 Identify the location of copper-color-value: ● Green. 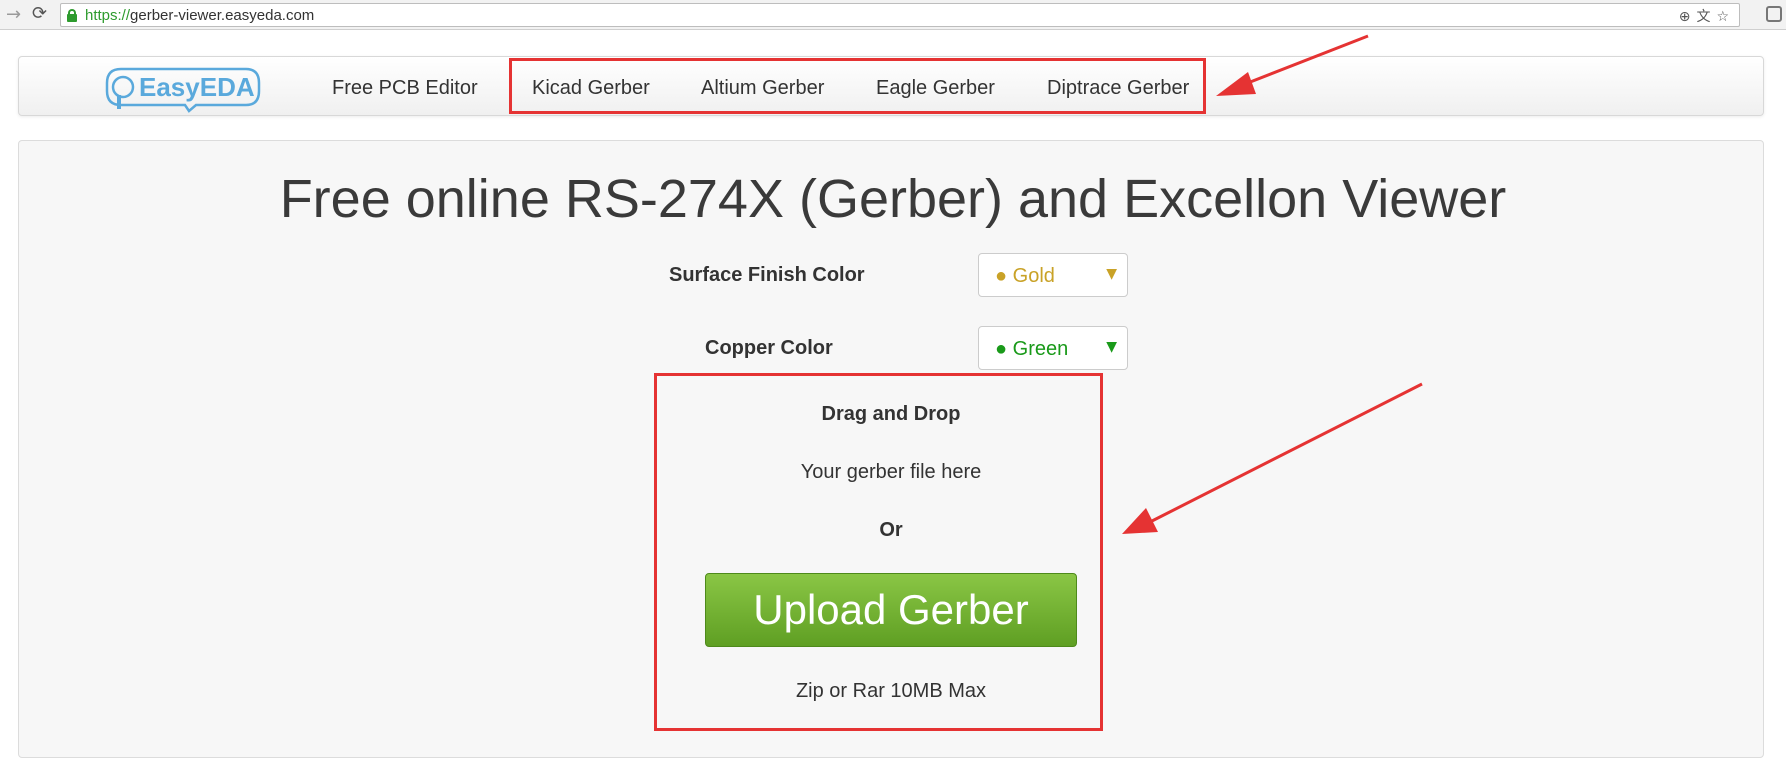
(1032, 349).